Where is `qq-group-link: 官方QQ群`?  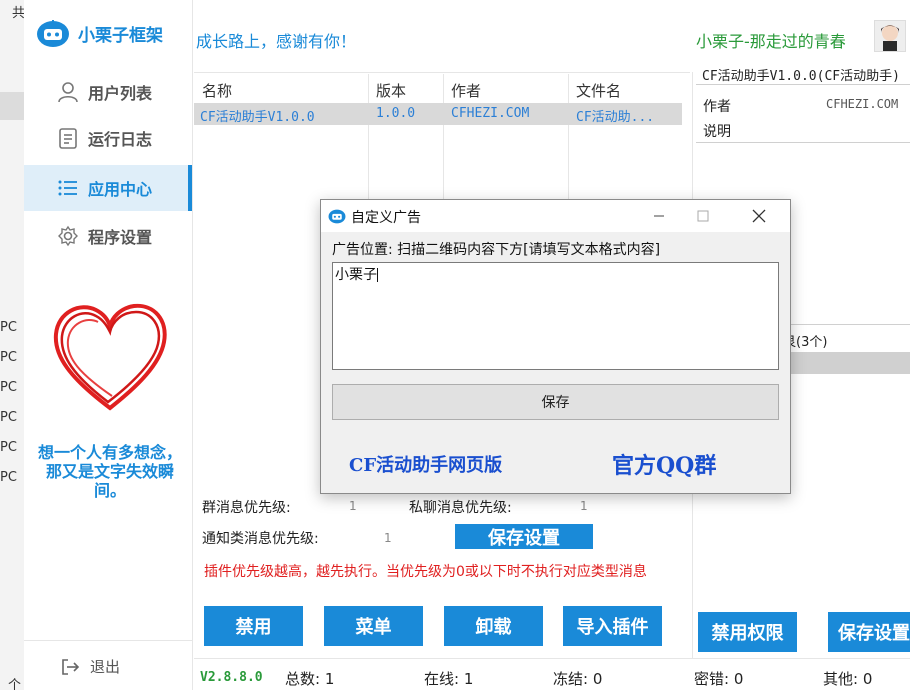 qq-group-link: 官方QQ群 is located at coordinates (664, 464).